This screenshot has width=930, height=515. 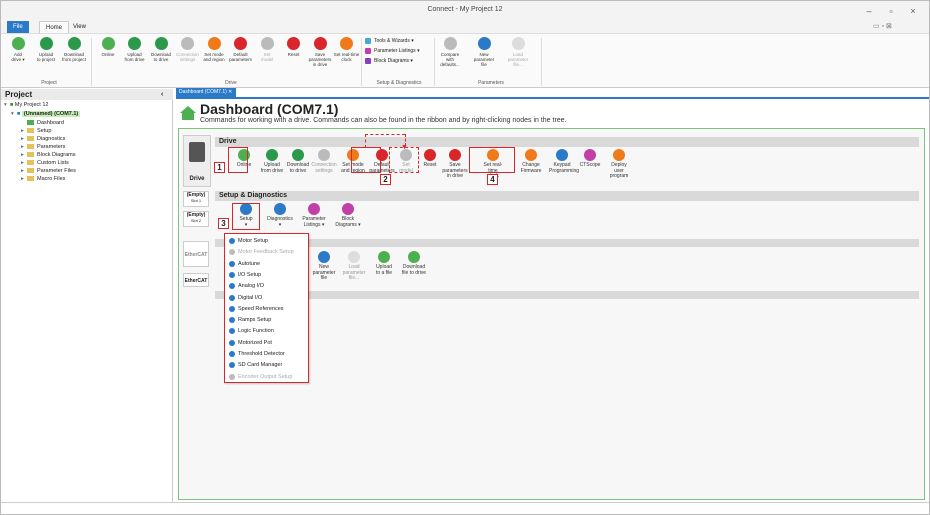 What do you see at coordinates (46, 56) in the screenshot?
I see `ribbon-project-button-1: Upload to project` at bounding box center [46, 56].